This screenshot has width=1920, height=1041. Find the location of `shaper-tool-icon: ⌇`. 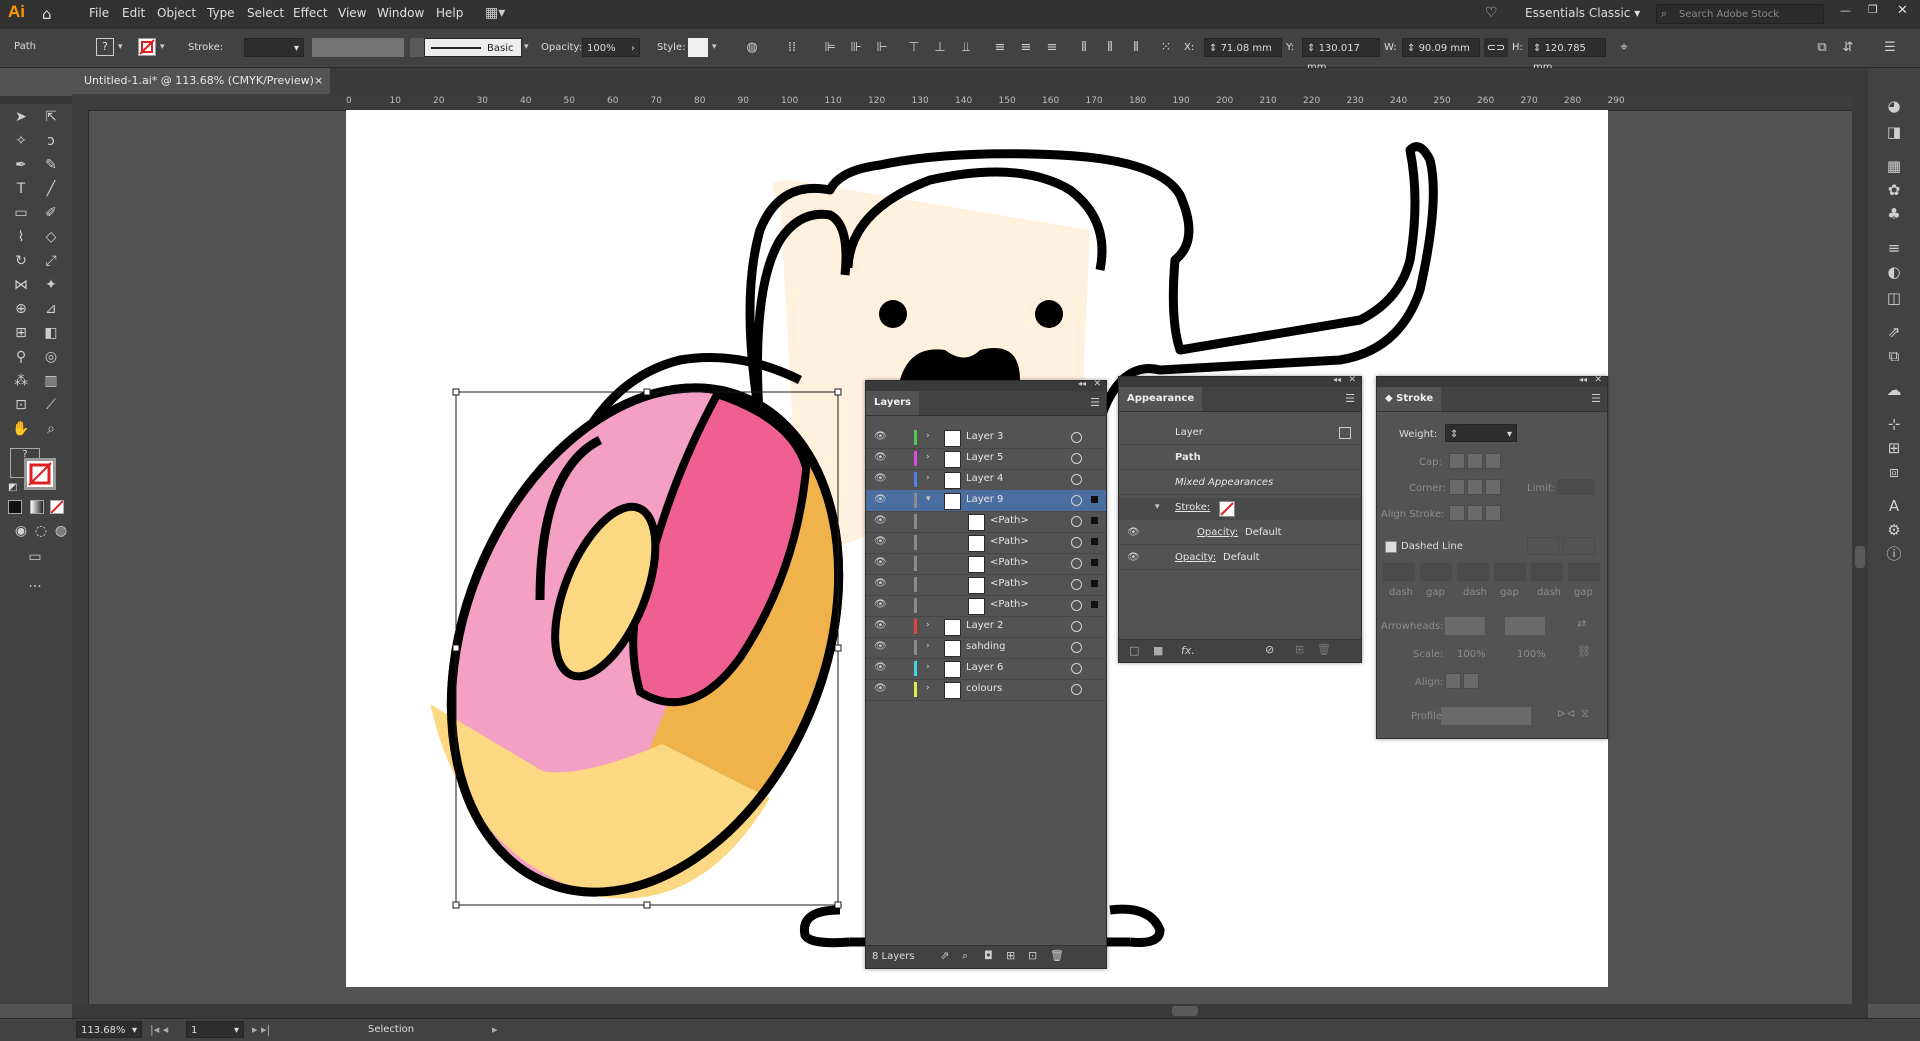

shaper-tool-icon: ⌇ is located at coordinates (21, 237).